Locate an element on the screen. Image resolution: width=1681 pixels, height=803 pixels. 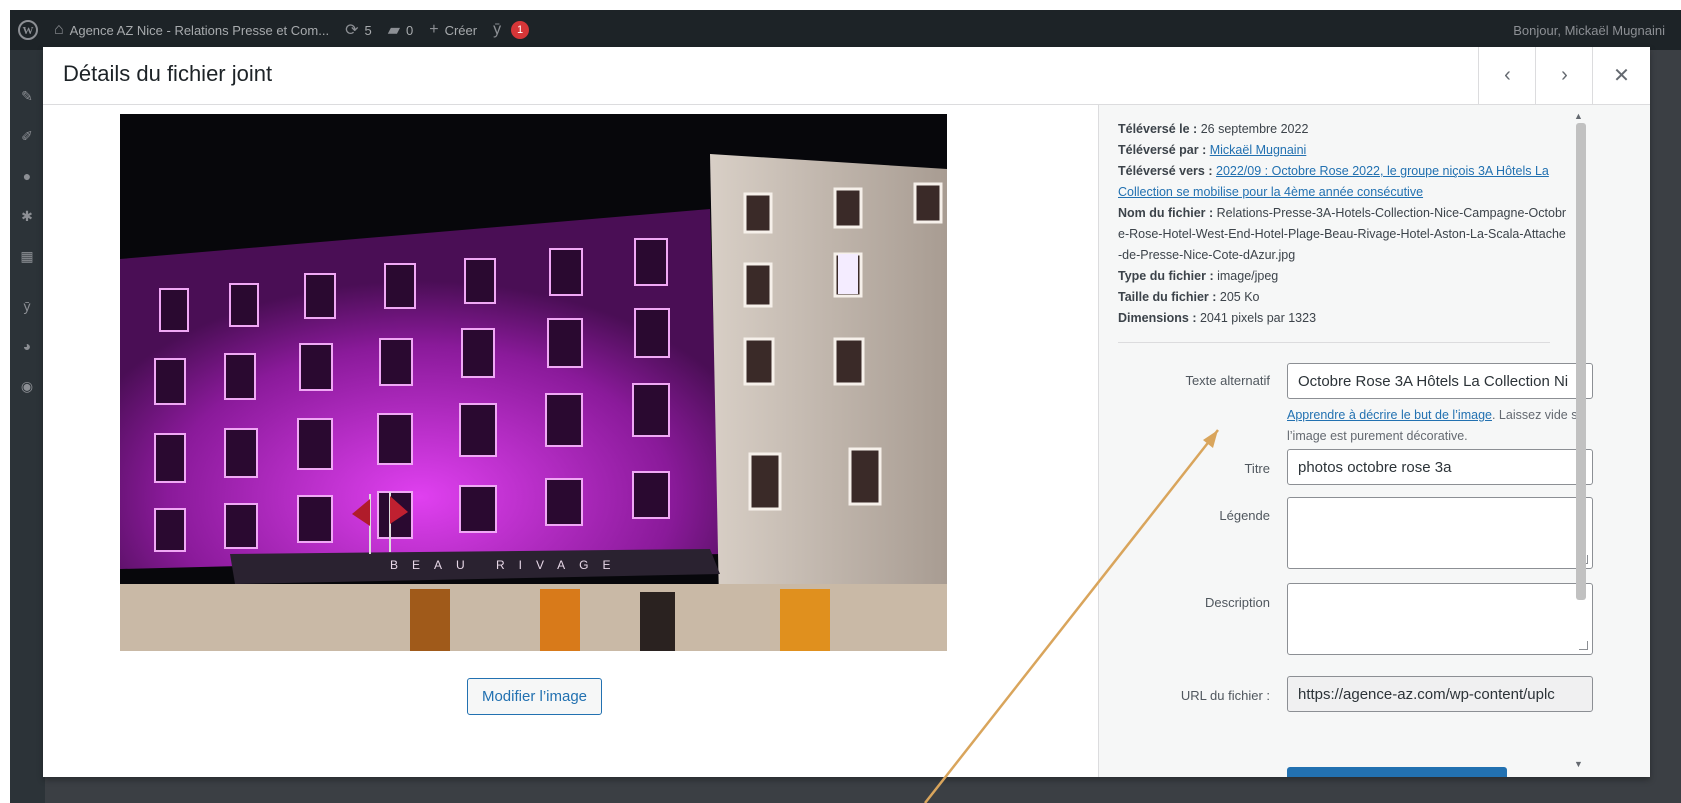
chevron-right-icon: › is located at coordinates (1564, 75).